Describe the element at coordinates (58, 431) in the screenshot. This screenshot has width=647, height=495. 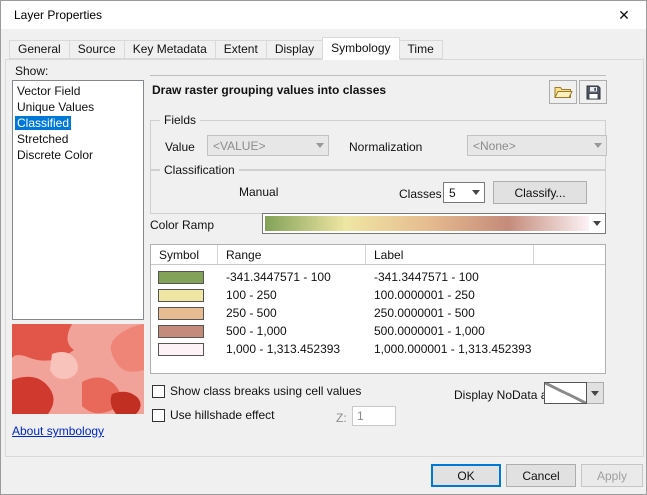
I see `about-symbology-link: About symbology` at that location.